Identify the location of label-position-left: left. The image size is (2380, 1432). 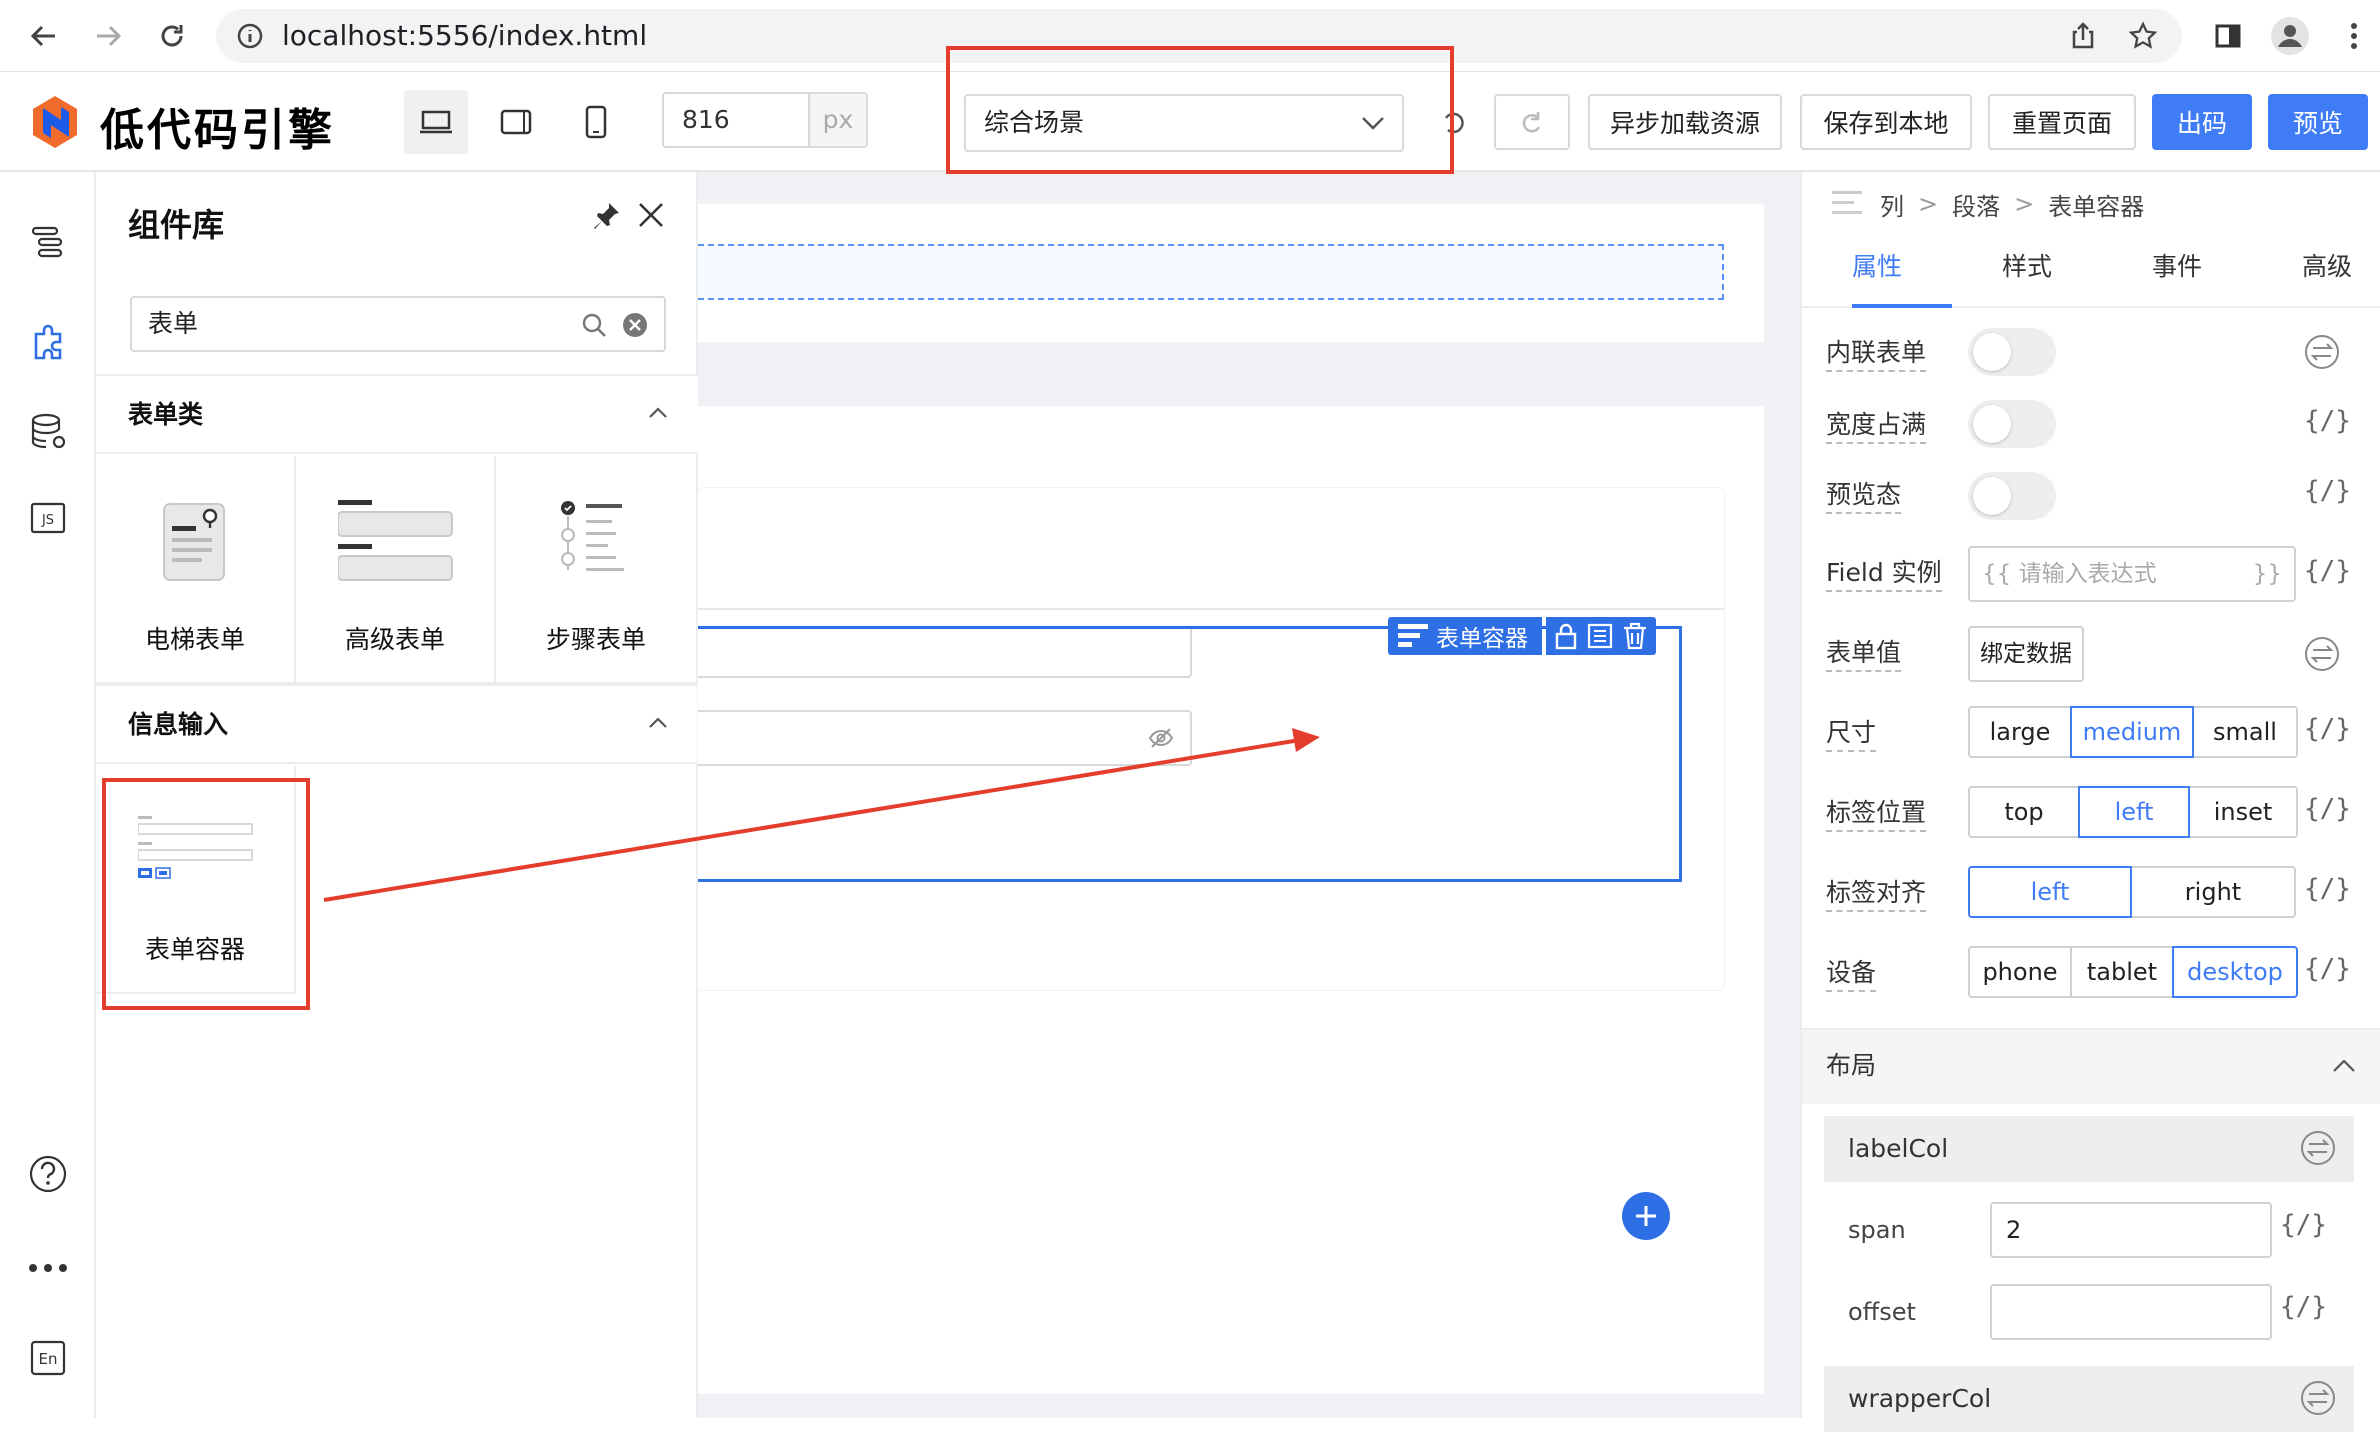
(2134, 812).